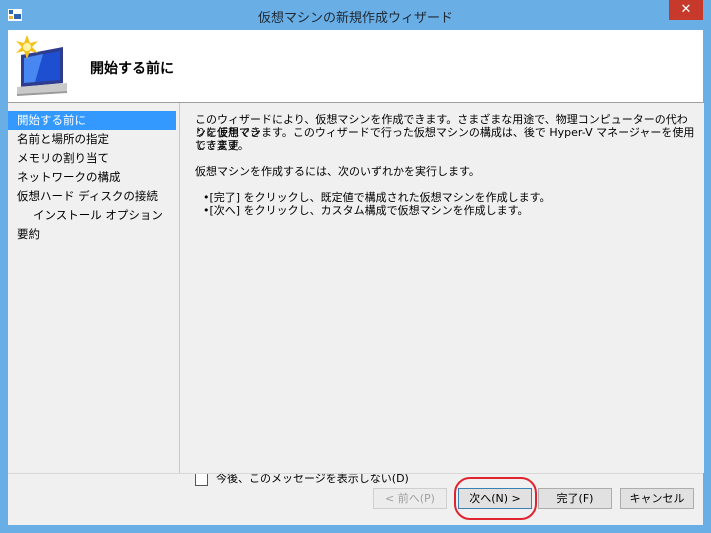 The width and height of the screenshot is (711, 533). What do you see at coordinates (92, 158) in the screenshot?
I see `nav-item-memory: メモリの割り当て` at bounding box center [92, 158].